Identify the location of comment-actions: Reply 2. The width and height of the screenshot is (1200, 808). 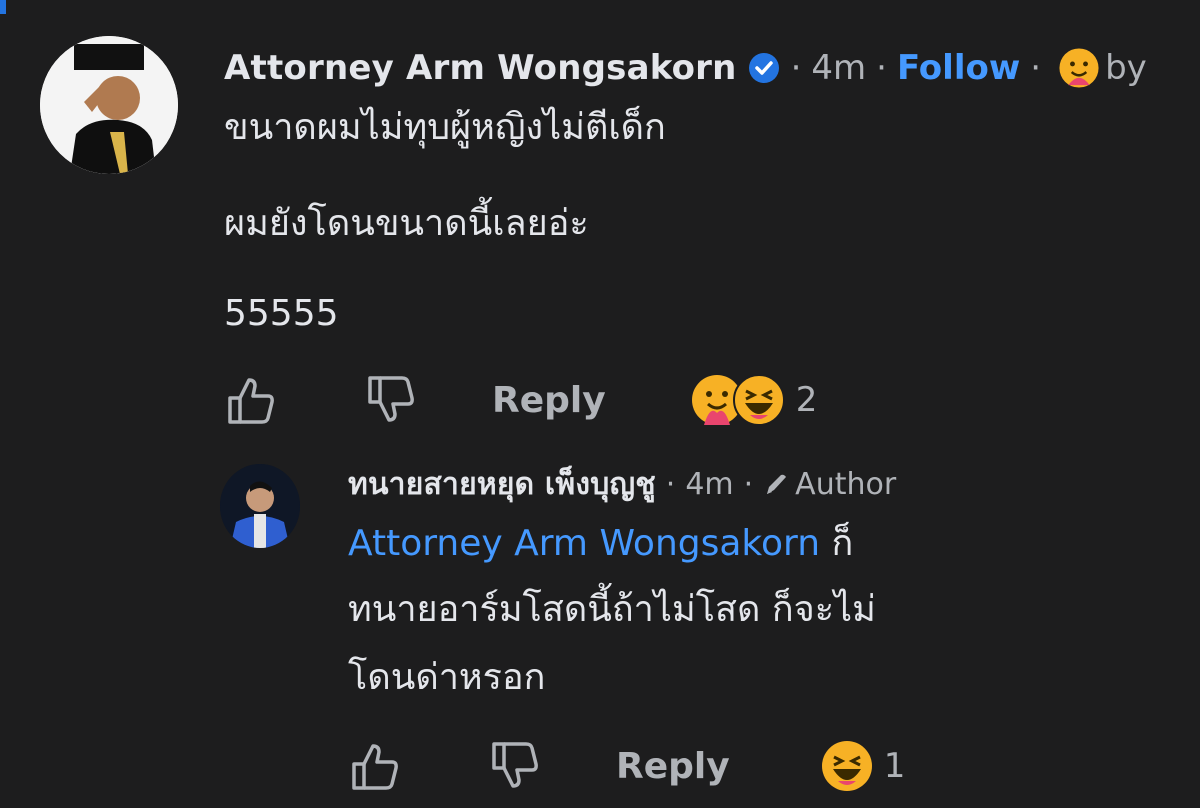
(518, 400).